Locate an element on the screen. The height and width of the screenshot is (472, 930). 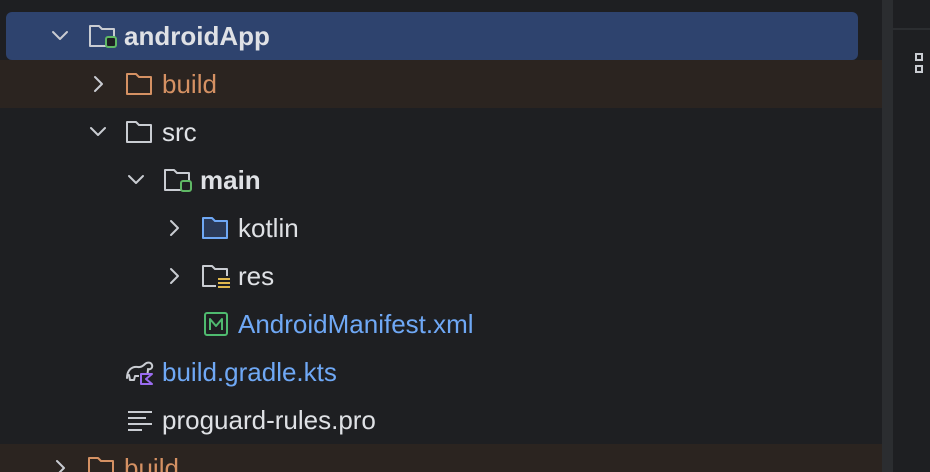
resources-folder-icon is located at coordinates (216, 276).